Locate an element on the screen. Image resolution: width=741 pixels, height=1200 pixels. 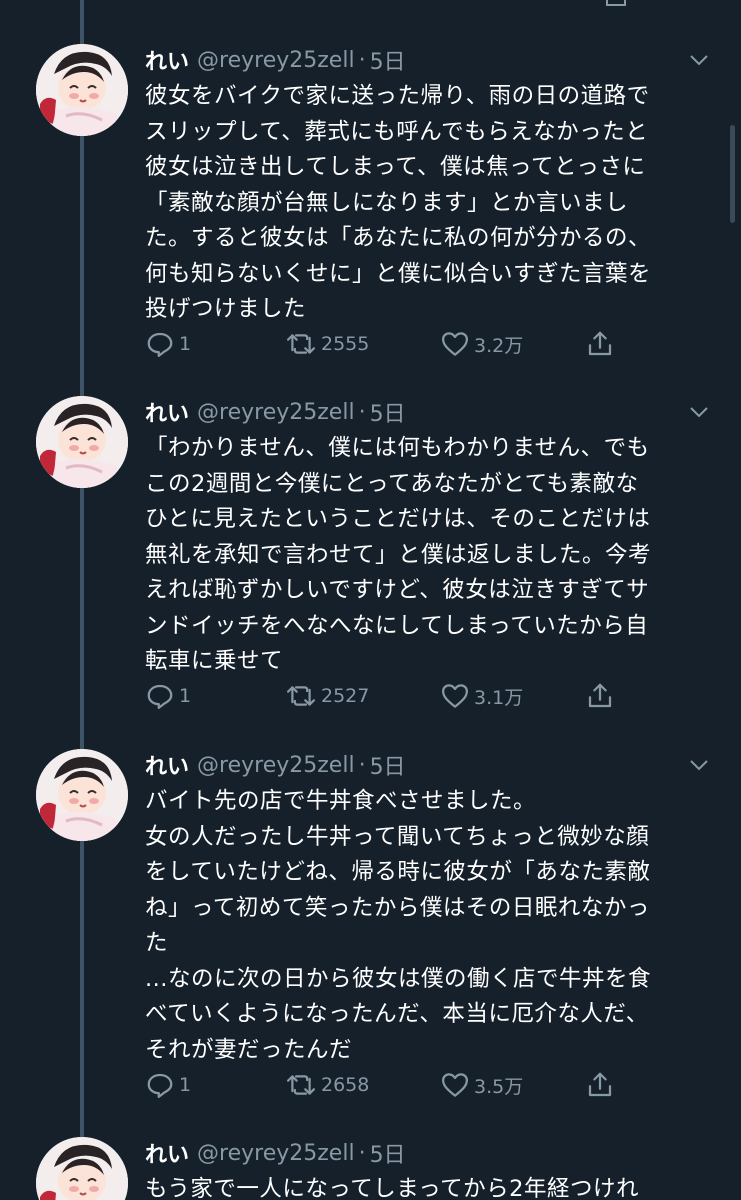
like-button: 3.5万 is located at coordinates (481, 1085).